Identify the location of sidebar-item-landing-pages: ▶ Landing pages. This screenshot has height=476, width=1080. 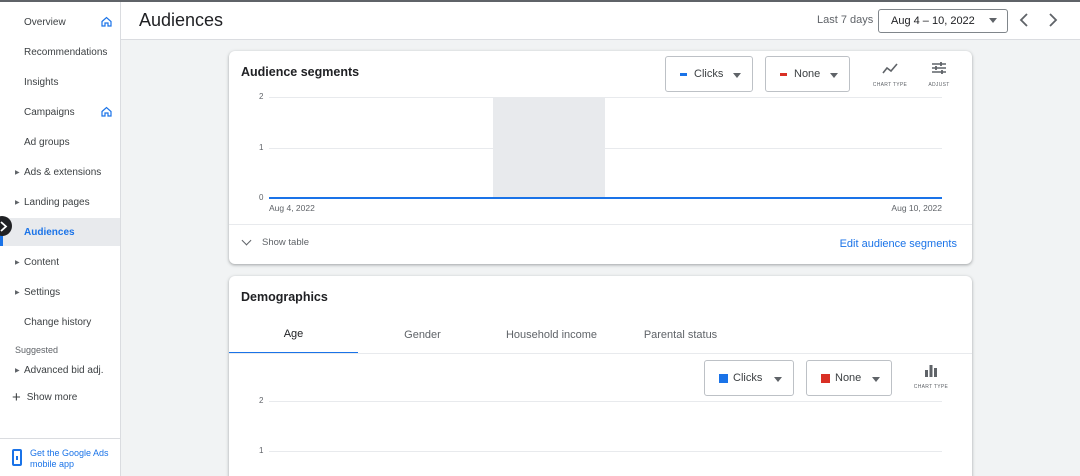
(60, 202).